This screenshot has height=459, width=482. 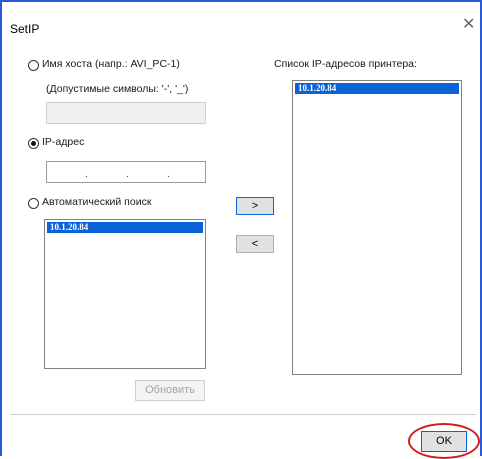 I want to click on window-left-border, so click(x=1, y=228).